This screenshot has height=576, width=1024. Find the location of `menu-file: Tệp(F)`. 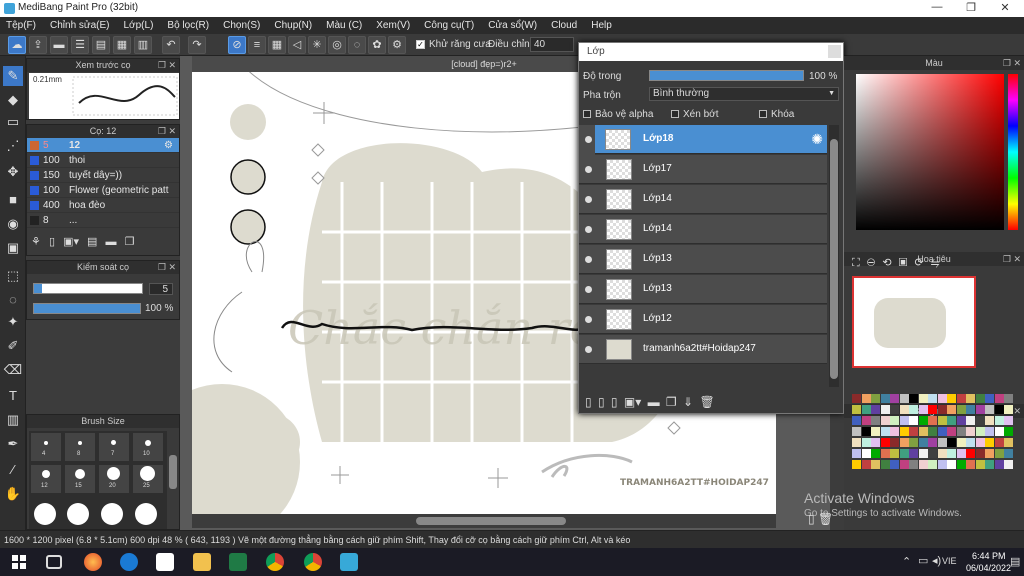

menu-file: Tệp(F) is located at coordinates (21, 25).